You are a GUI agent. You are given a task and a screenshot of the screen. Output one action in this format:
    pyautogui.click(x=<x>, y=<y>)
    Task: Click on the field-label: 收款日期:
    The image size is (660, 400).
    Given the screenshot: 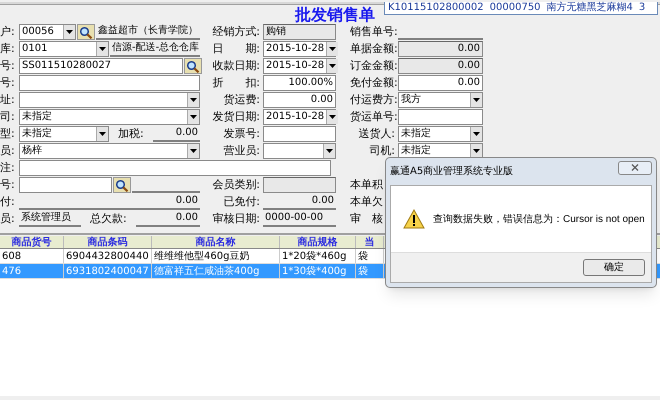 What is the action you would take?
    pyautogui.click(x=236, y=66)
    